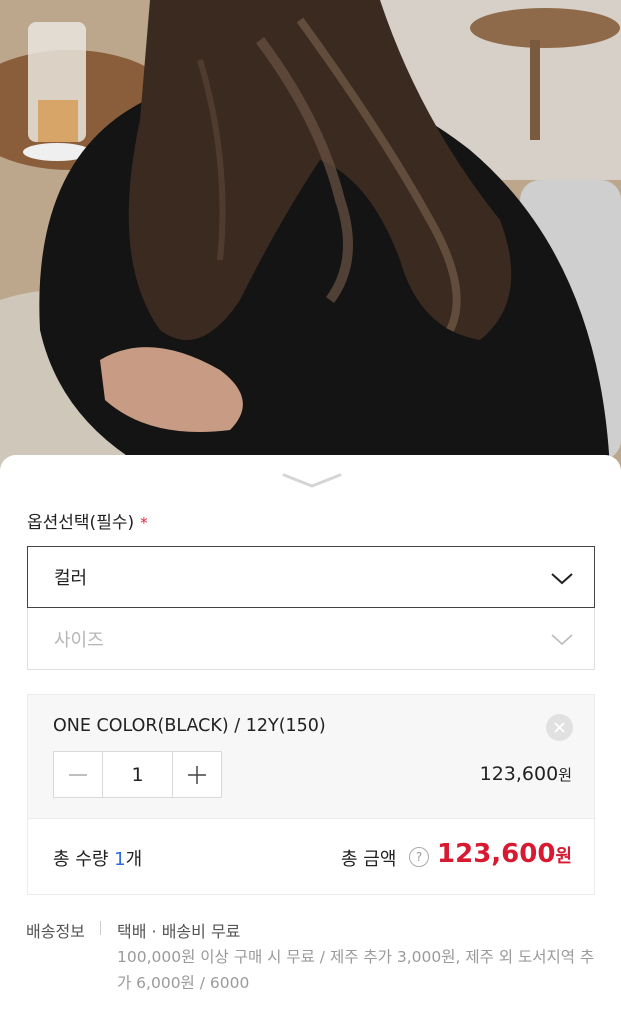 This screenshot has width=621, height=1024. What do you see at coordinates (311, 857) in the screenshot?
I see `order-total: 총 수량 1개 총 금액 ? 123,600원` at bounding box center [311, 857].